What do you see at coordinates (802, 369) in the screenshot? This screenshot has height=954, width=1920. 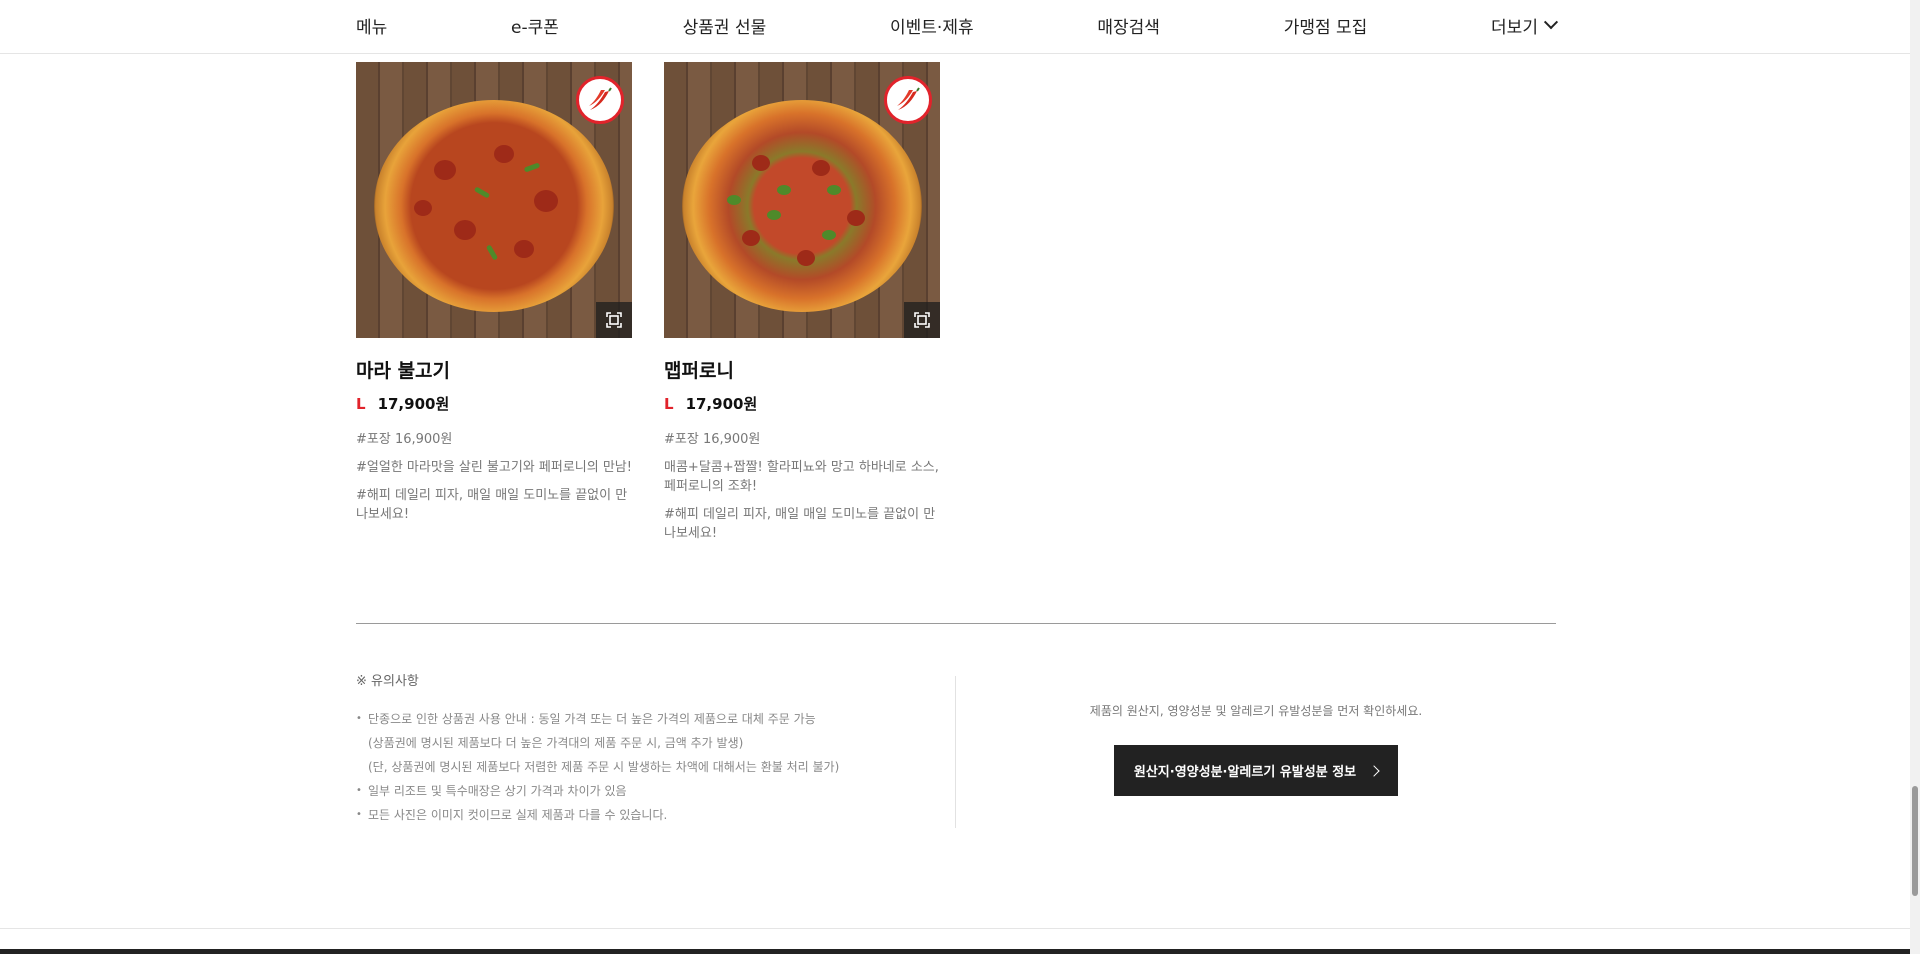 I see `product-name: 맵퍼로니` at bounding box center [802, 369].